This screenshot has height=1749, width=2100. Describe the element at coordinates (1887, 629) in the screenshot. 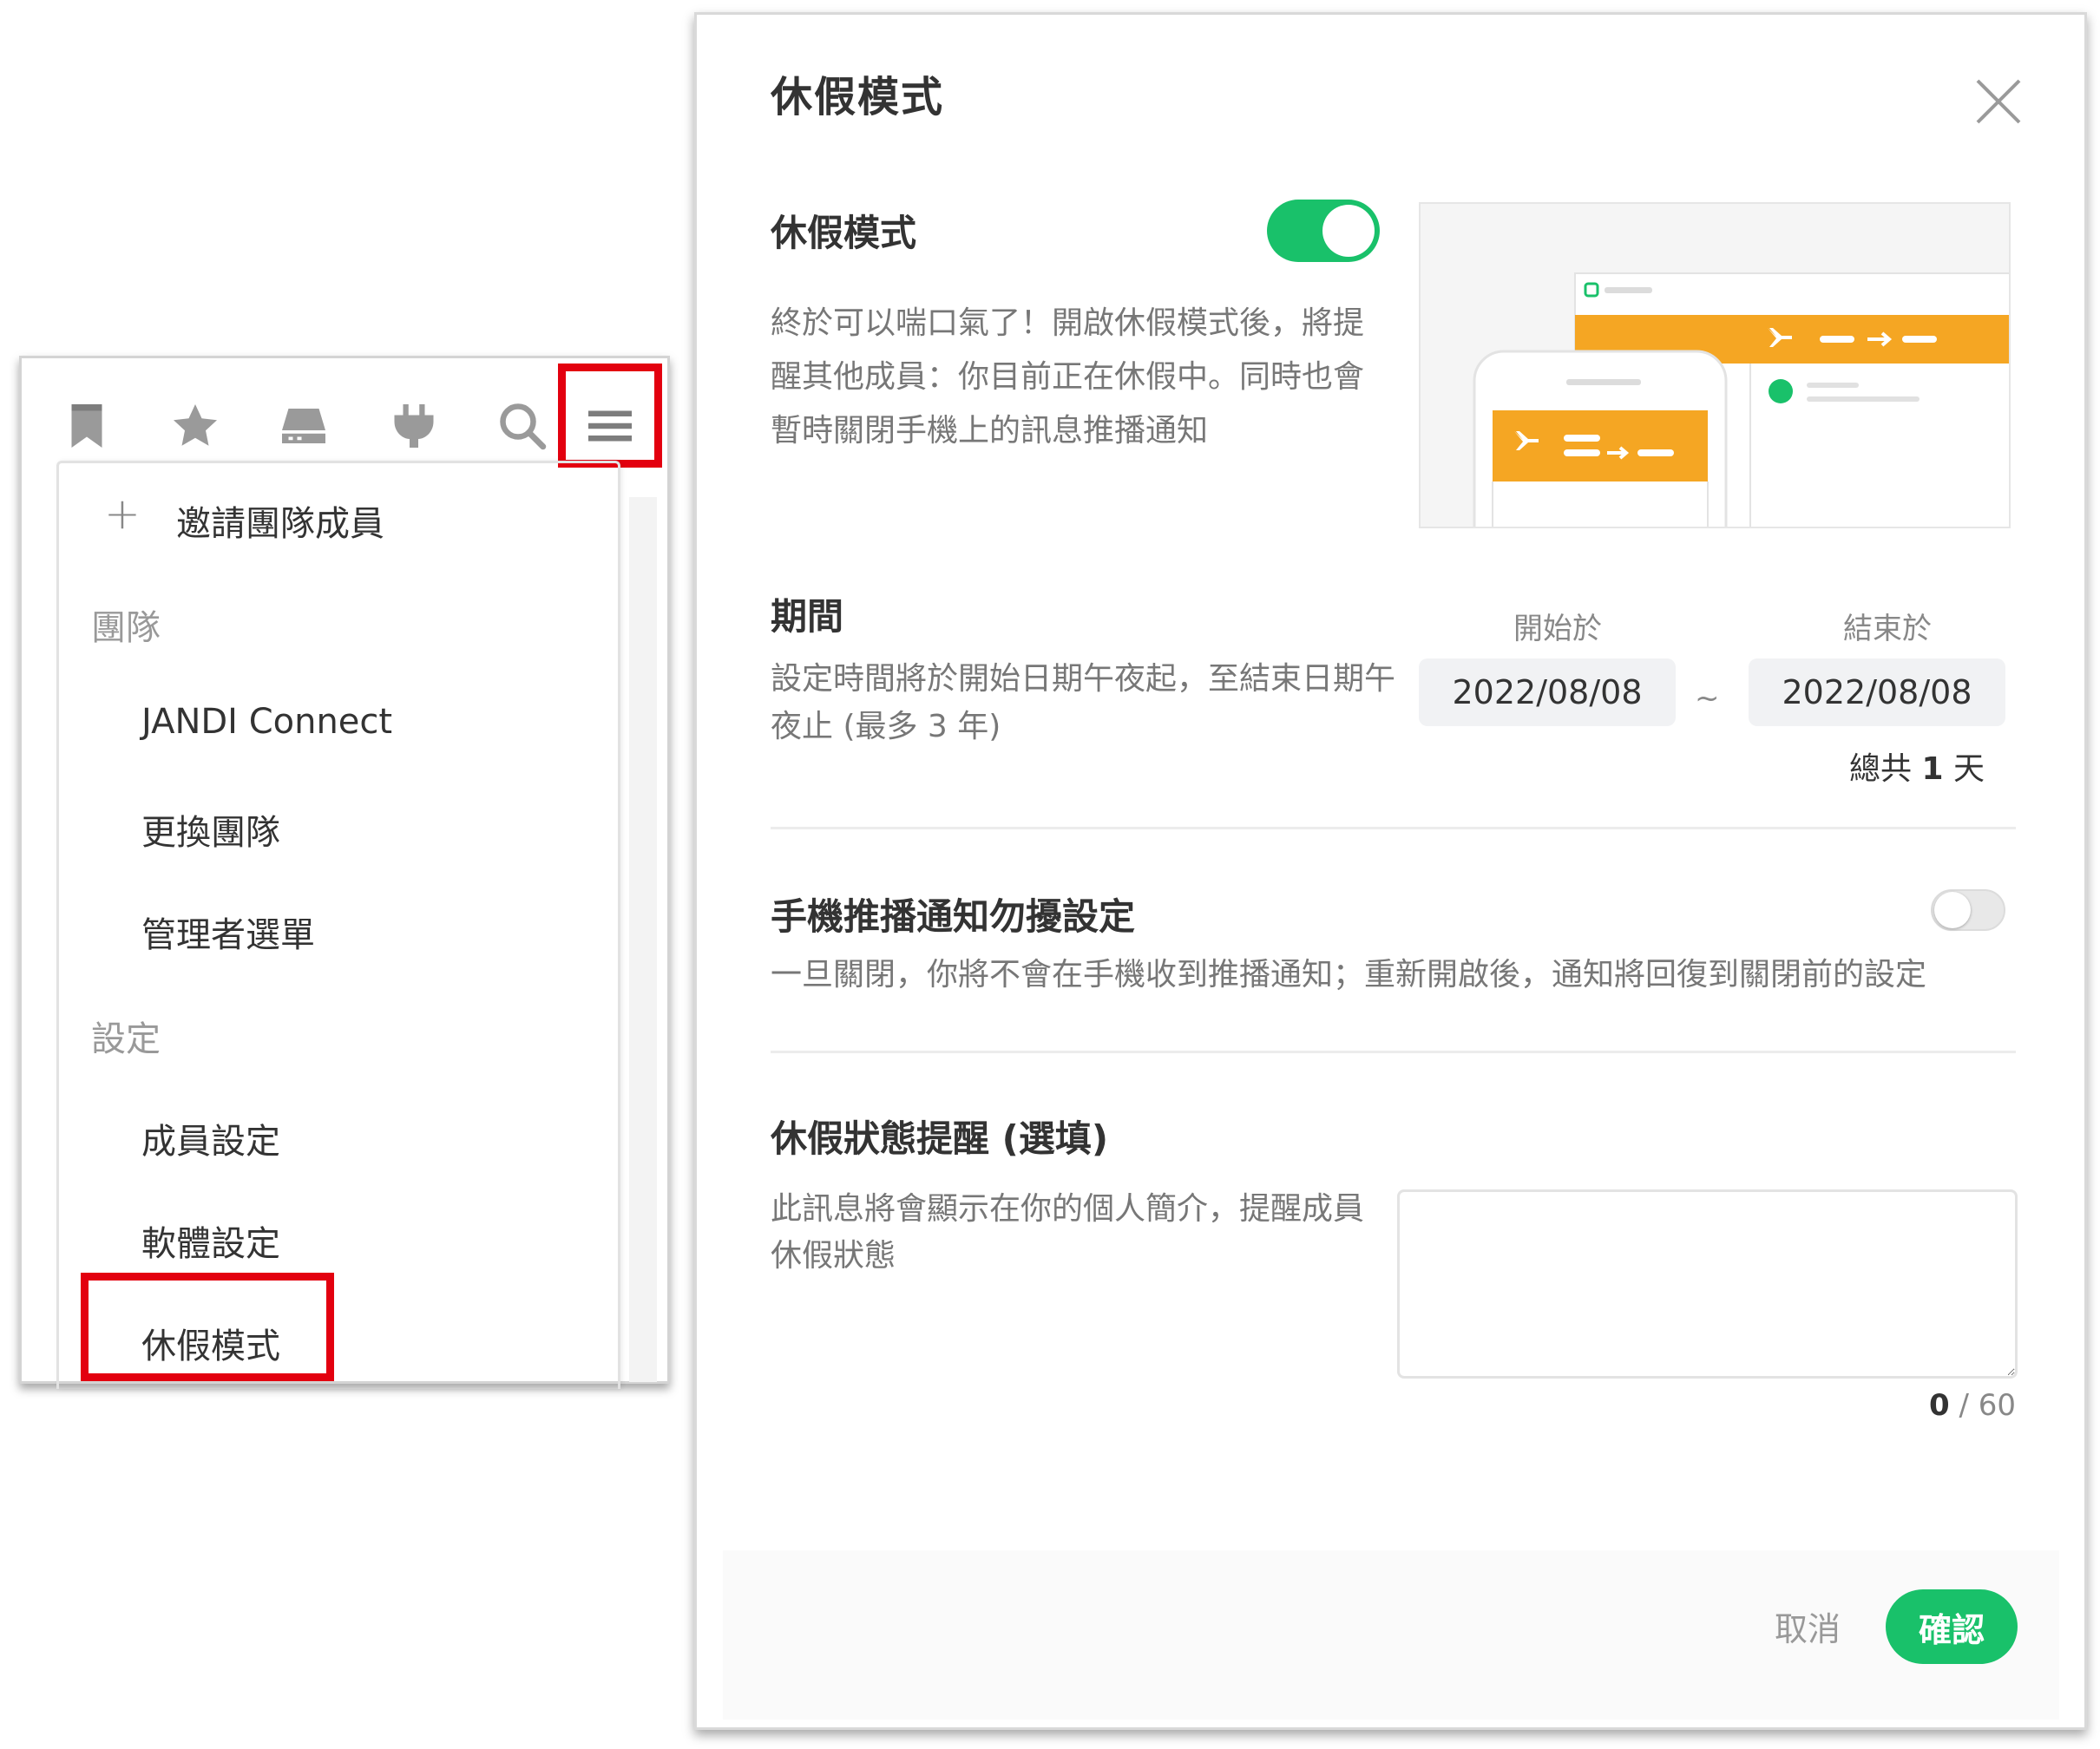

I see `end-date-label: 結束於` at that location.